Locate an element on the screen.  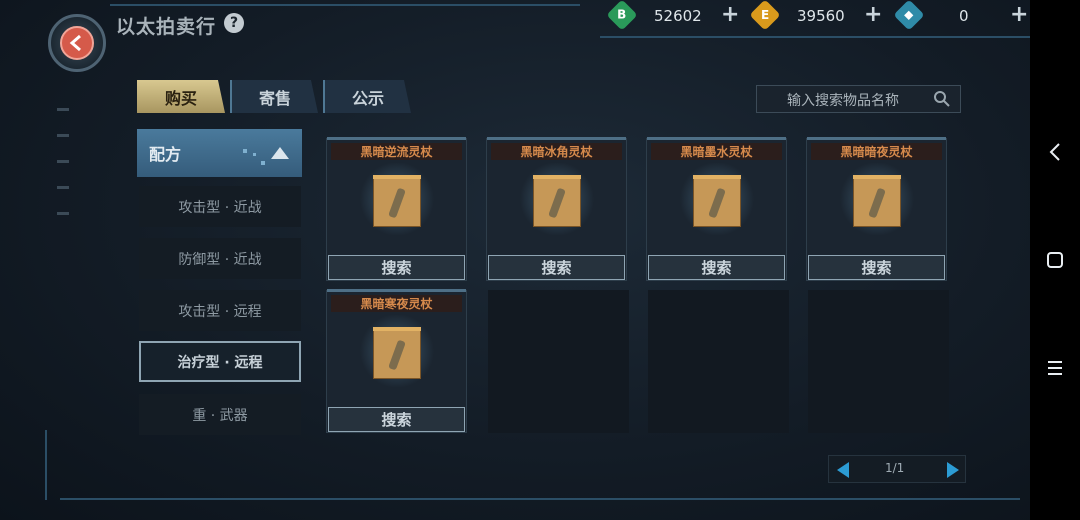
back-button is located at coordinates (77, 43).